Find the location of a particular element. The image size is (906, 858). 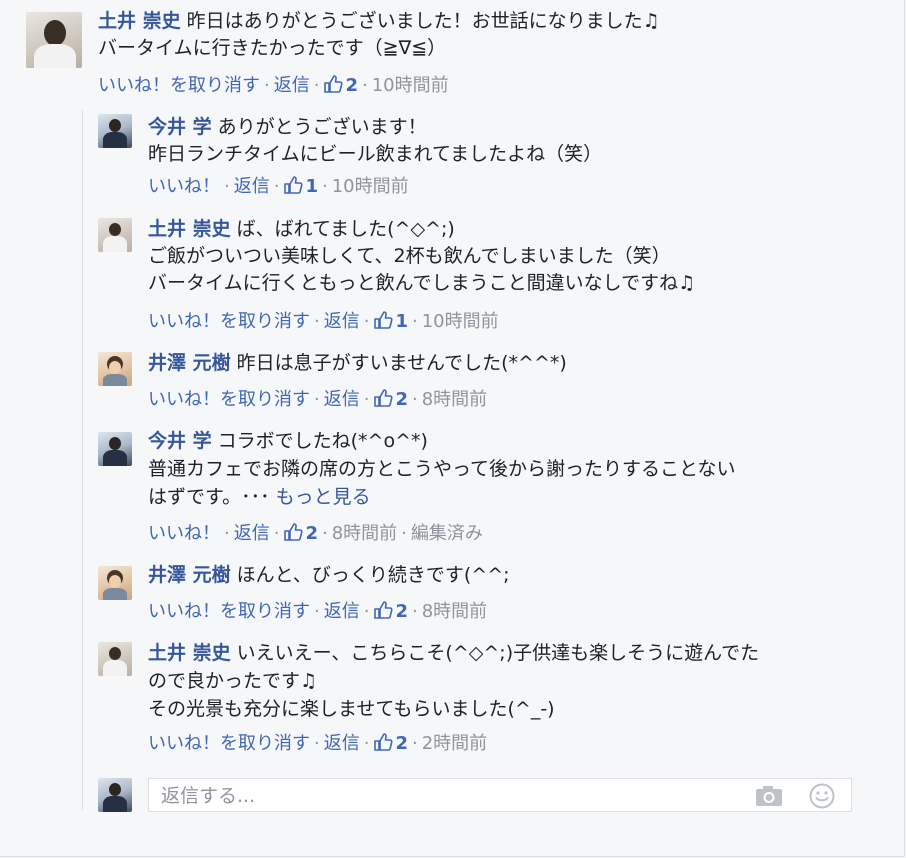

smiley-icon is located at coordinates (822, 796).